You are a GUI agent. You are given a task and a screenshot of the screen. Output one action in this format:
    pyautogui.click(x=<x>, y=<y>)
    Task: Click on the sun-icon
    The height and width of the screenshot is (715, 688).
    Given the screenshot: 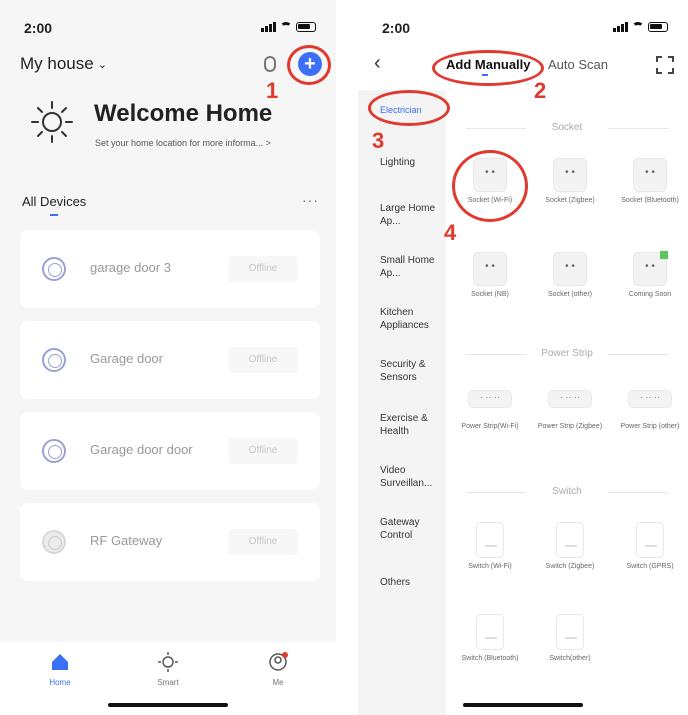 What is the action you would take?
    pyautogui.click(x=52, y=122)
    